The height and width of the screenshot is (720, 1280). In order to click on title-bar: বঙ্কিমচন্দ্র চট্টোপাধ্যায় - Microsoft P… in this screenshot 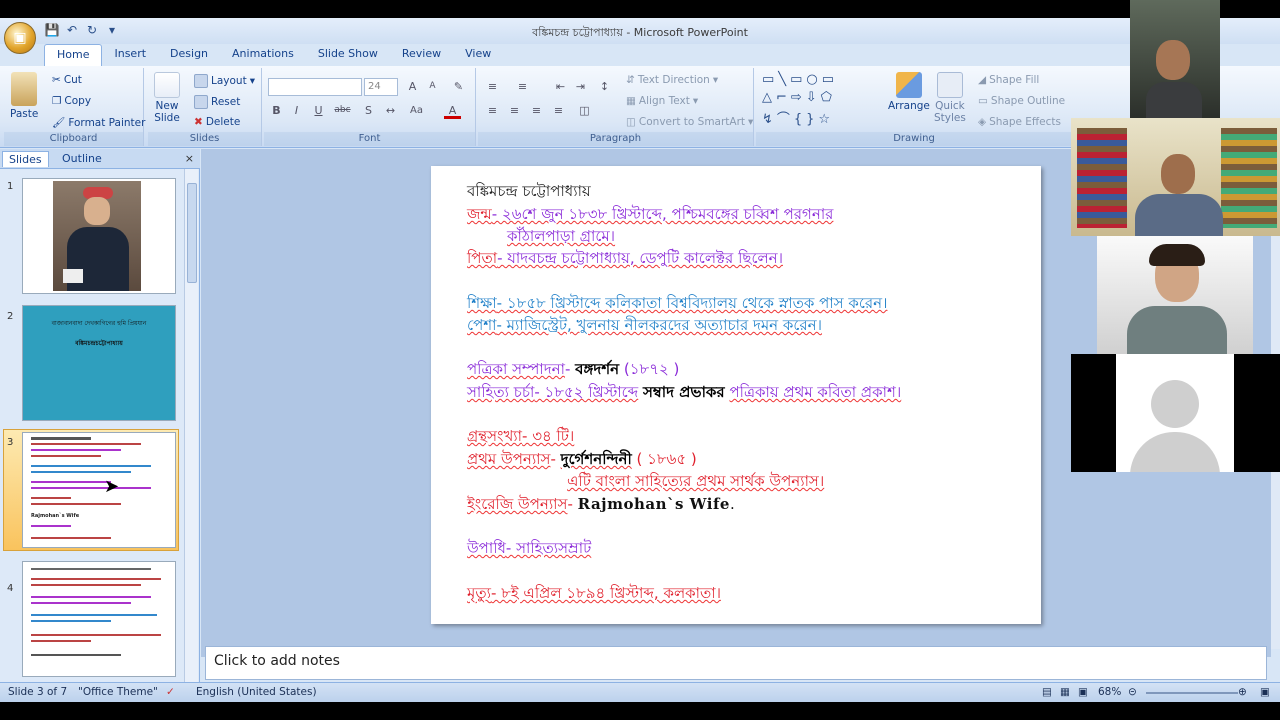, I will do `click(640, 31)`.